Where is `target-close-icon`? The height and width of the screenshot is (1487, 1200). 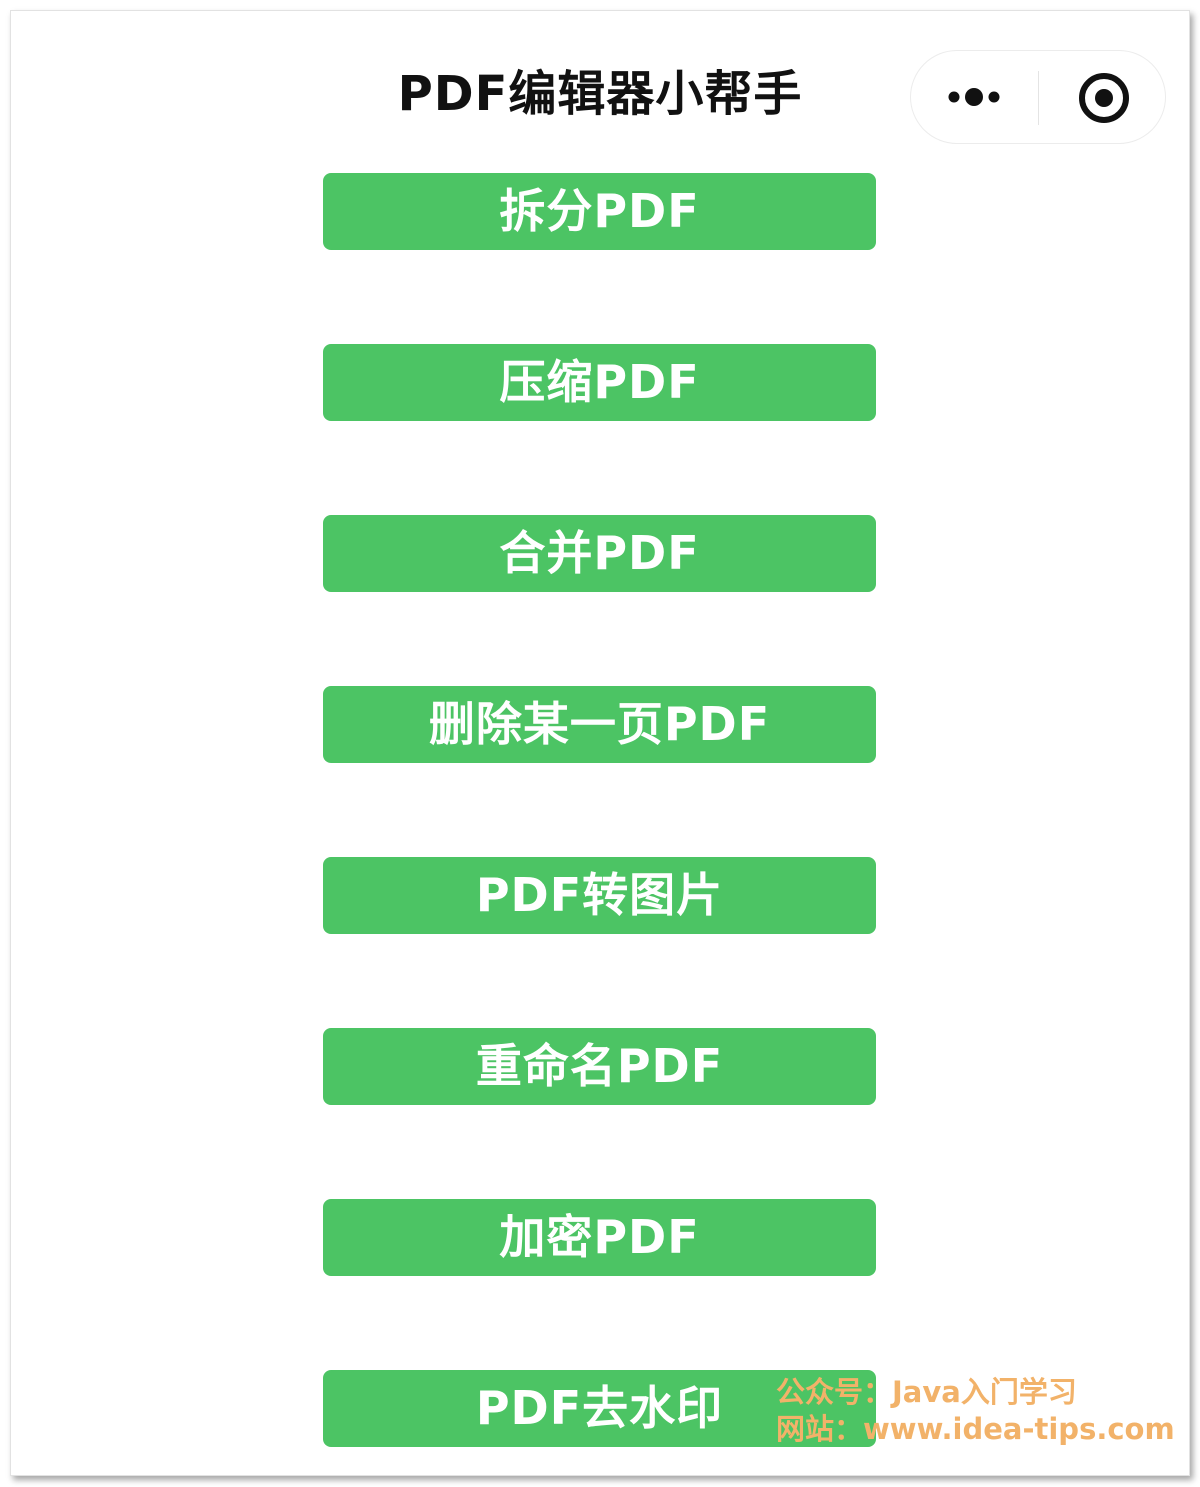 target-close-icon is located at coordinates (1104, 98).